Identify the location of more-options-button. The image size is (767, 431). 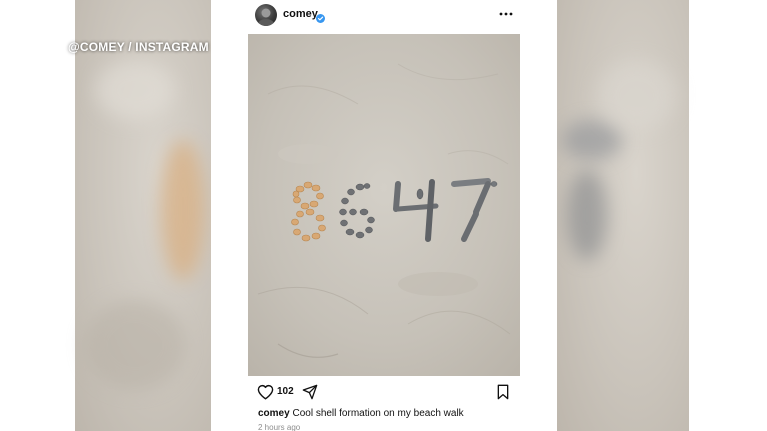
(506, 14).